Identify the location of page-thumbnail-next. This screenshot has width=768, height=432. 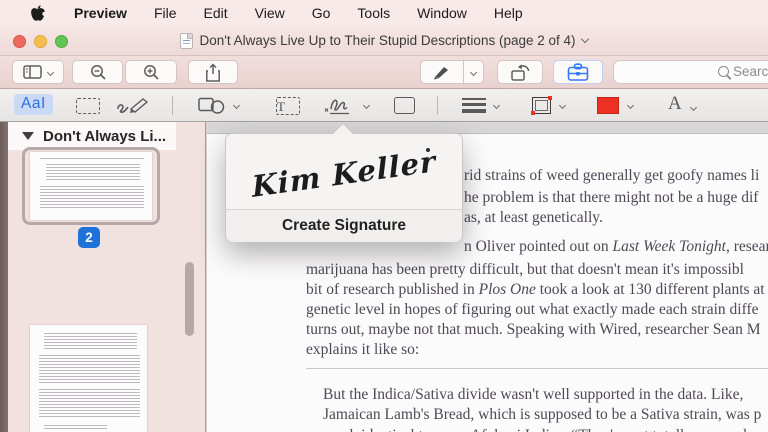
(88, 378).